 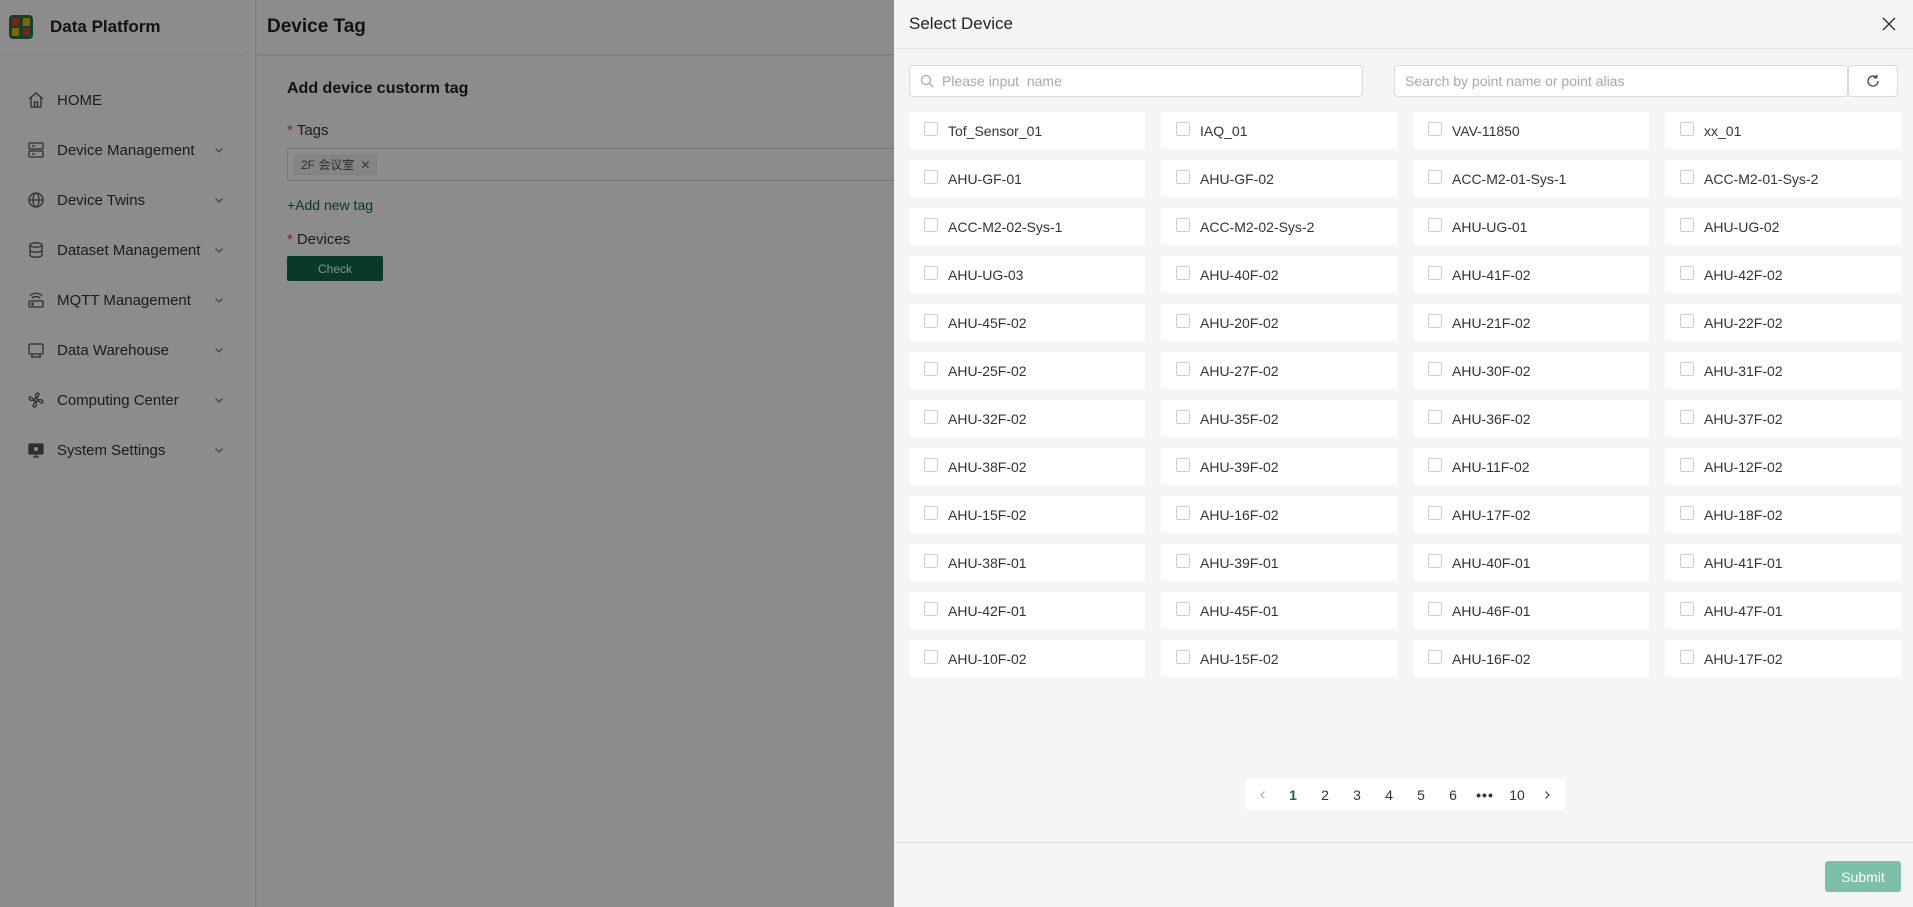 What do you see at coordinates (1531, 226) in the screenshot?
I see `device-option: AHU-UG-01` at bounding box center [1531, 226].